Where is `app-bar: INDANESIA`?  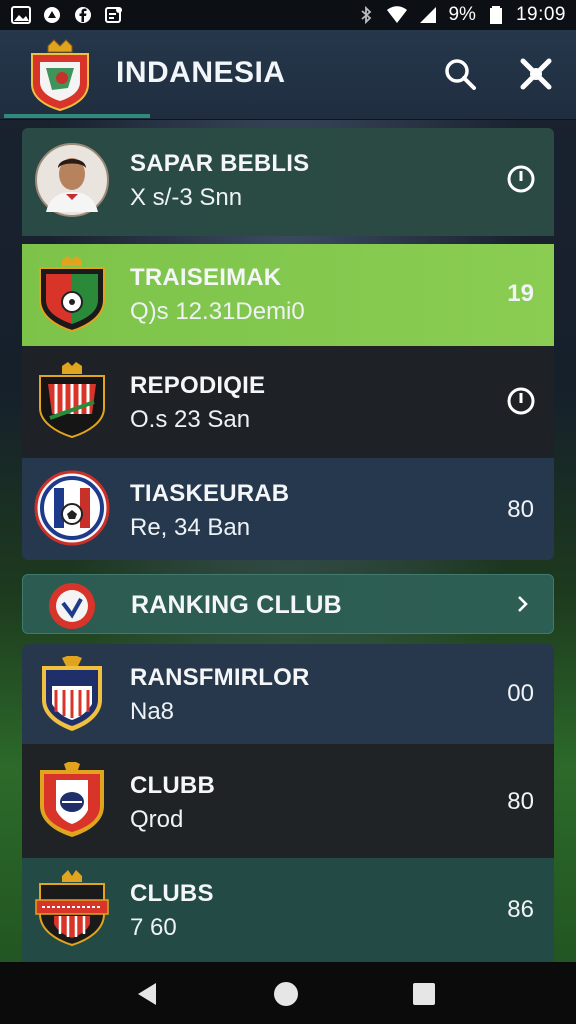 app-bar: INDANESIA is located at coordinates (288, 75).